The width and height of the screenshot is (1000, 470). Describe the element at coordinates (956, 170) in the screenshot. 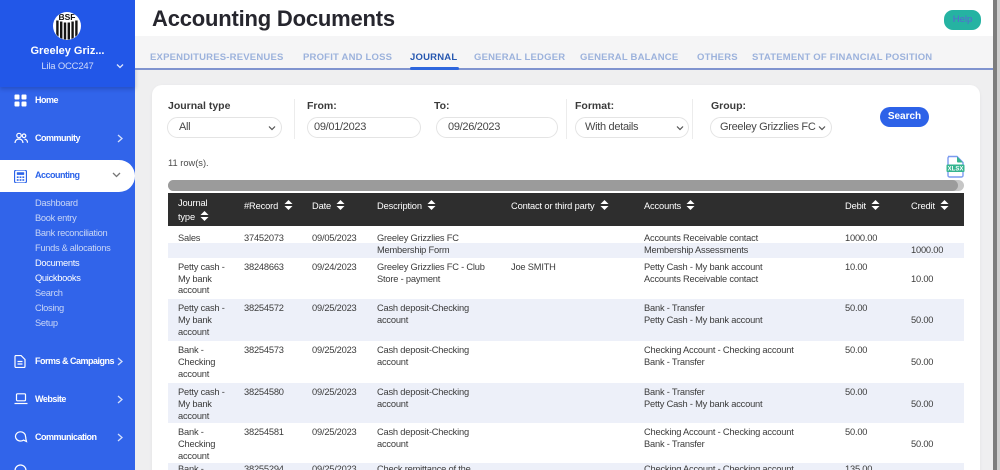

I see `svg-text: XLSX` at that location.